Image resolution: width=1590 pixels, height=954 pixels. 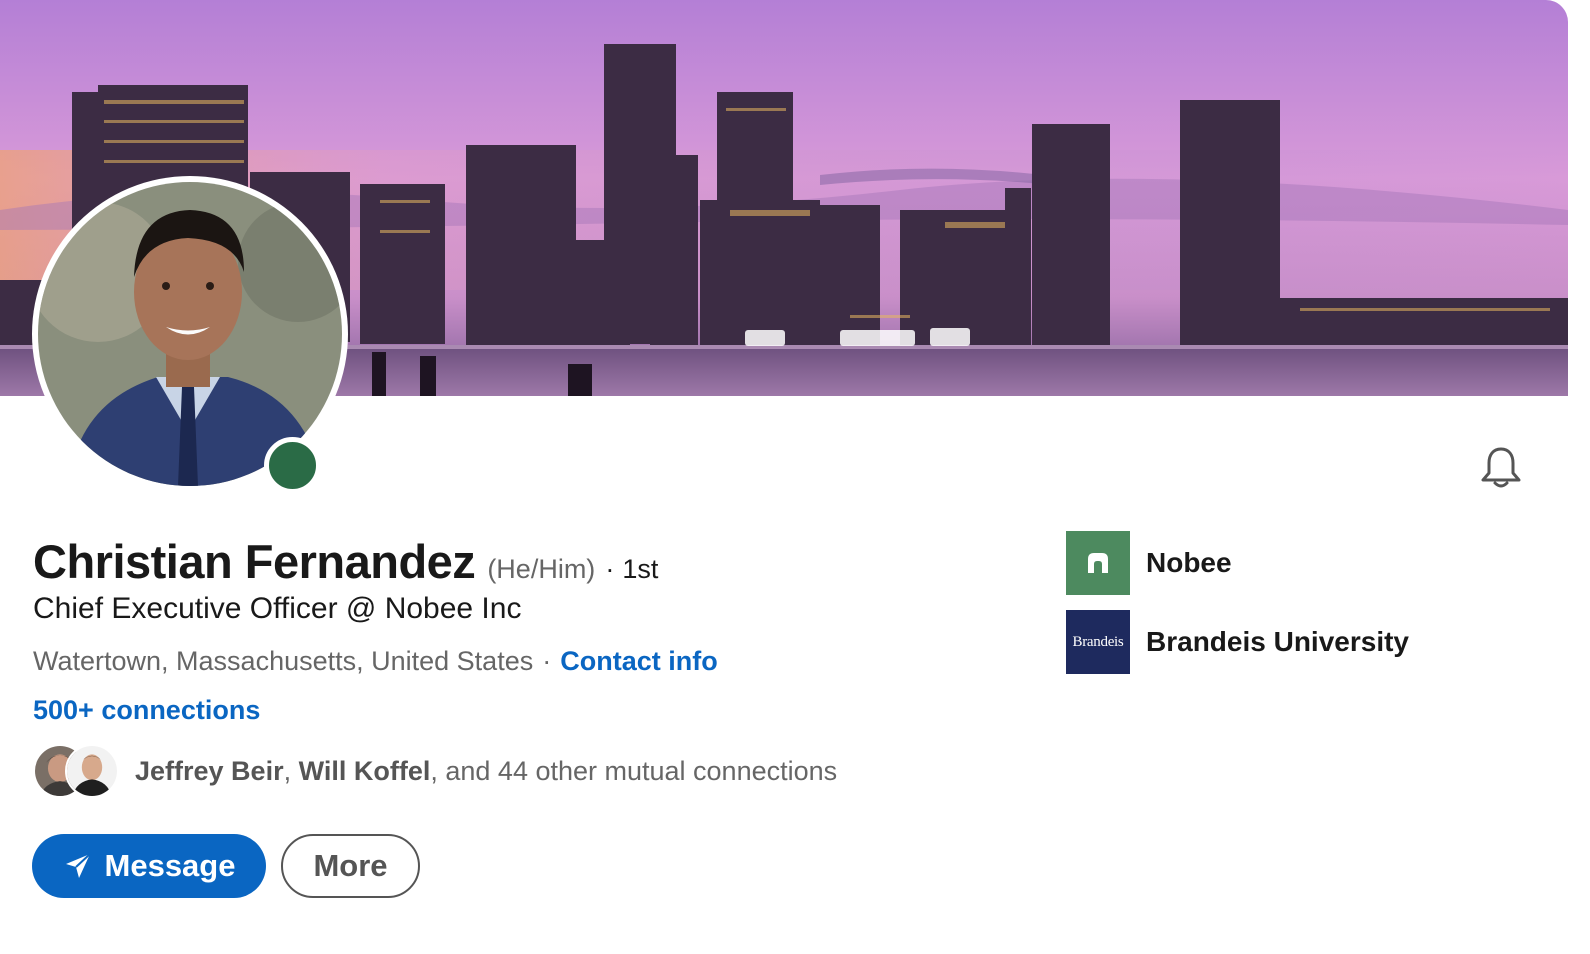 What do you see at coordinates (365, 771) in the screenshot?
I see `mutual-person-2: Will Koffel` at bounding box center [365, 771].